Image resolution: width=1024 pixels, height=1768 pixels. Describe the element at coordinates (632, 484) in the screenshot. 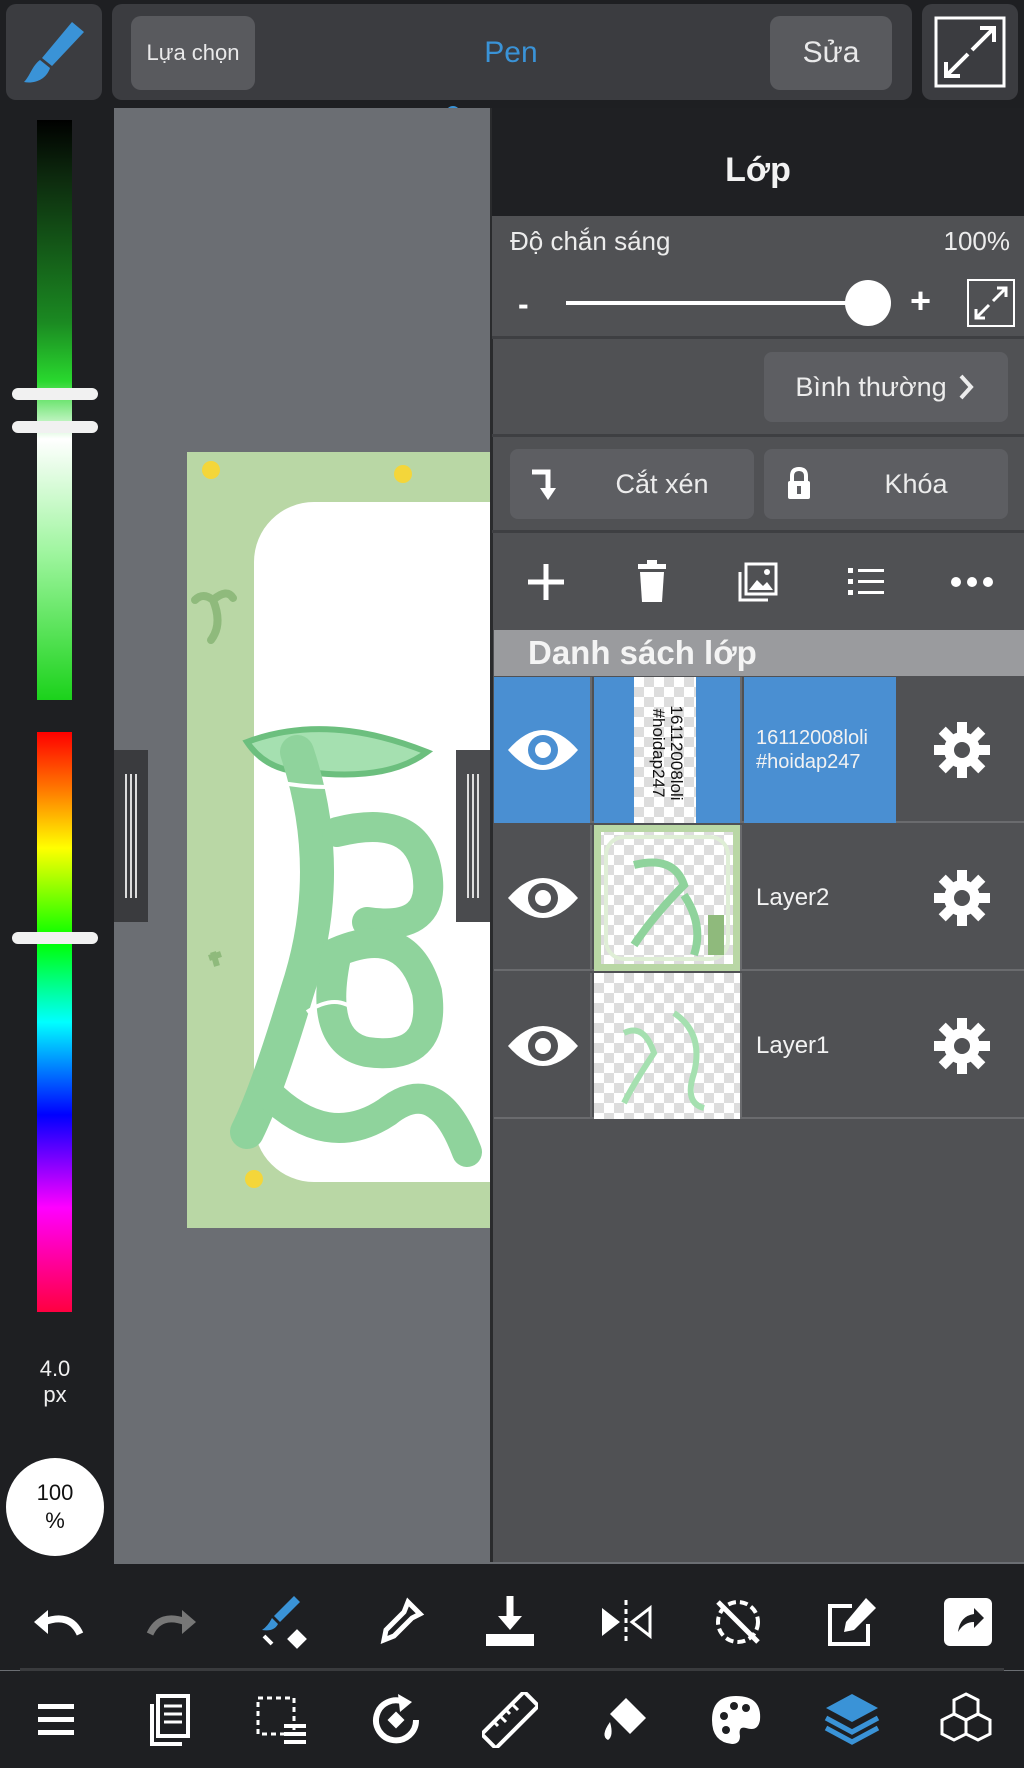

I see `clipping-button: Cắt xén` at that location.